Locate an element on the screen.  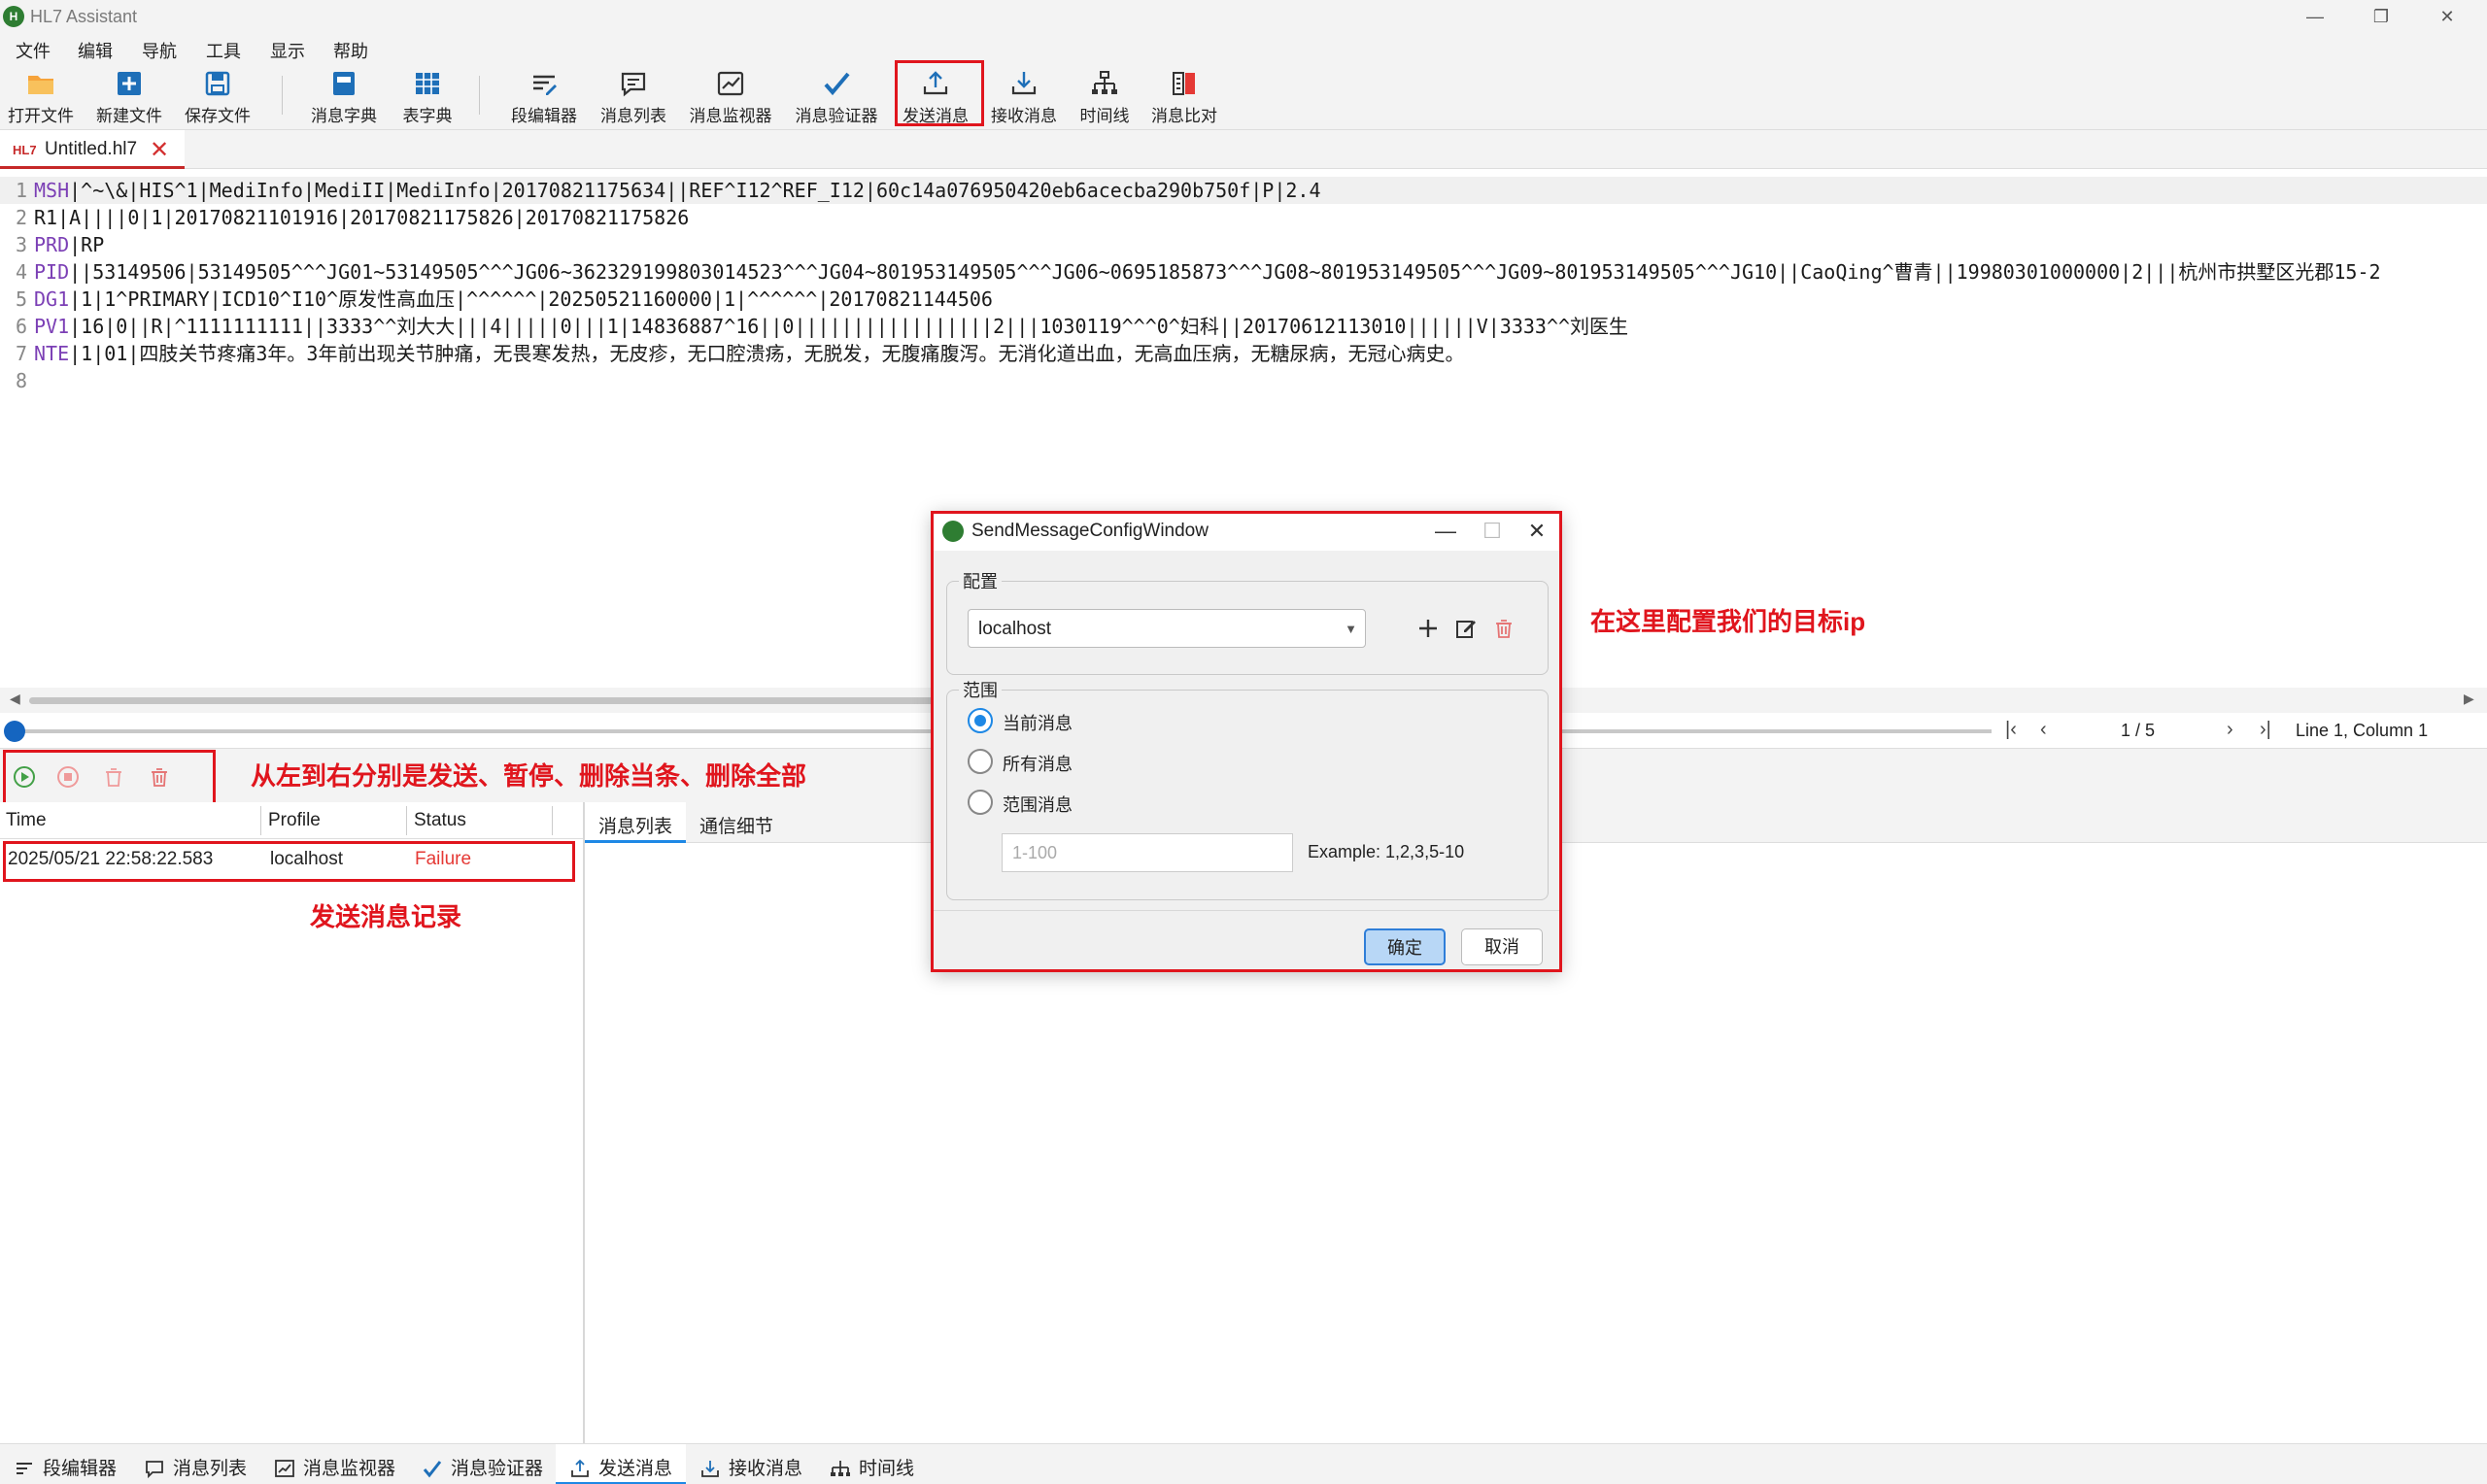
tab-message-monitor: 消息监视器 is located at coordinates (334, 1464).